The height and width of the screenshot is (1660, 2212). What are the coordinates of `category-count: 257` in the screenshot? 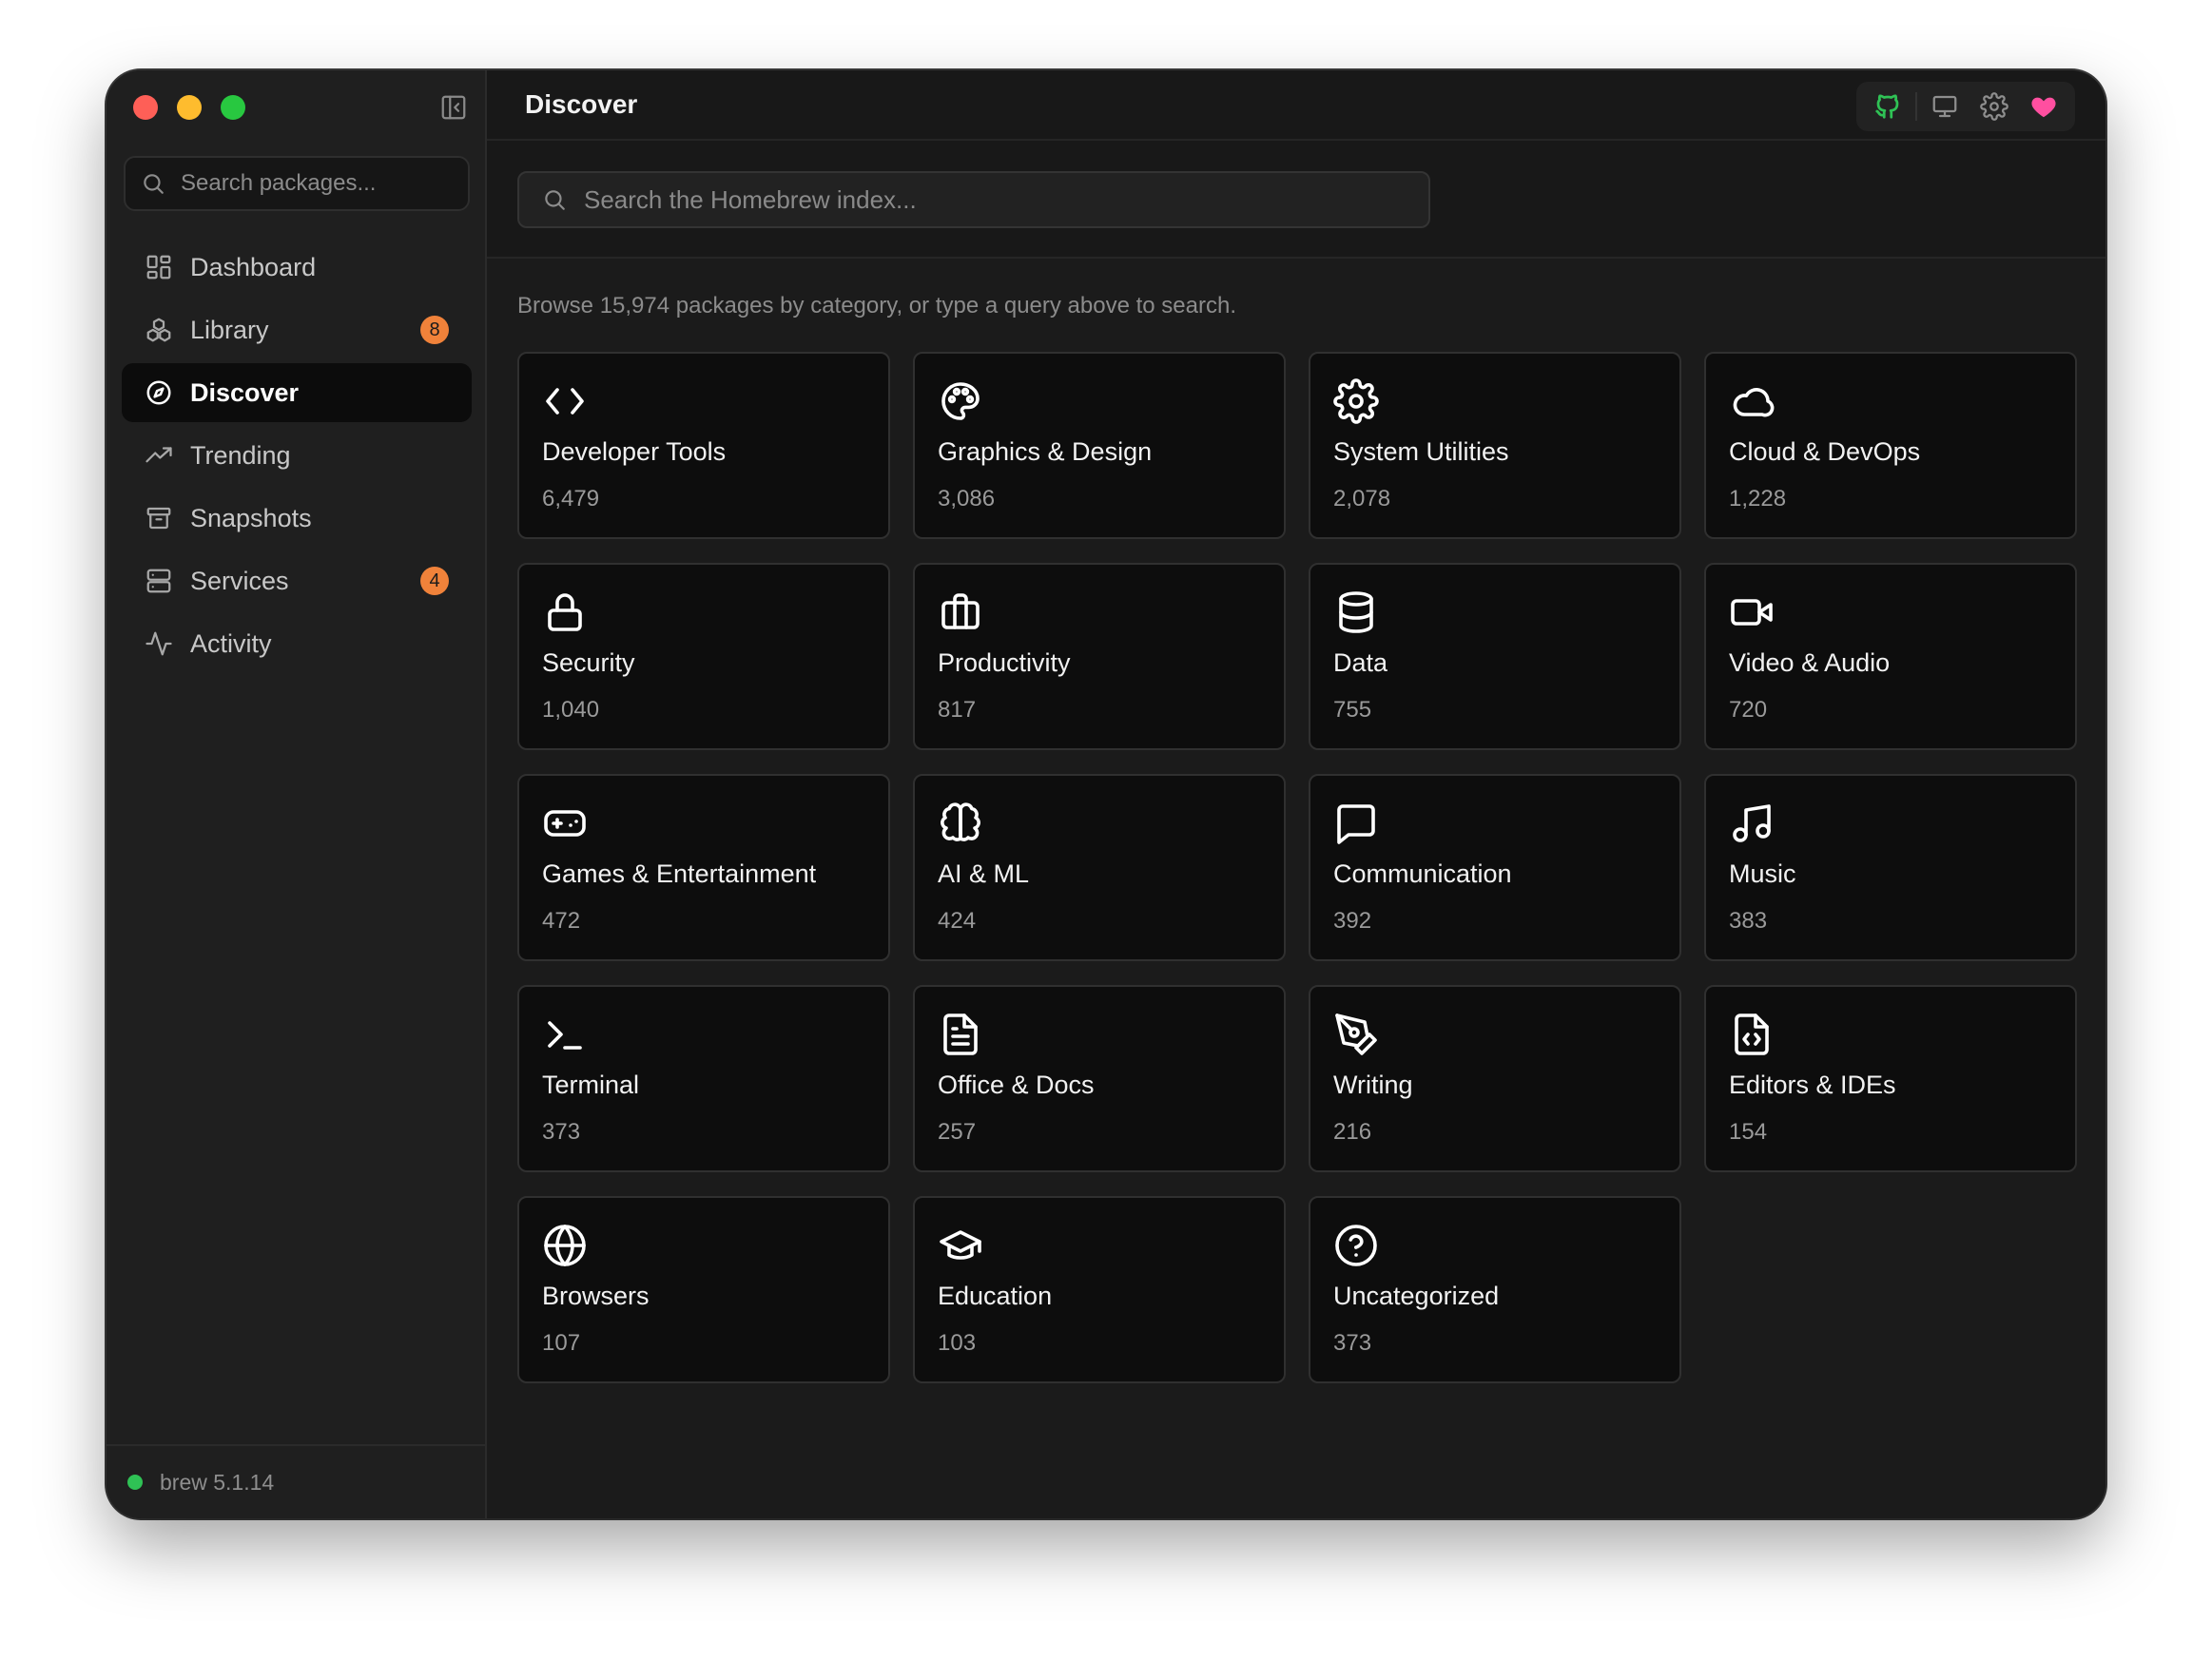 It's located at (957, 1132).